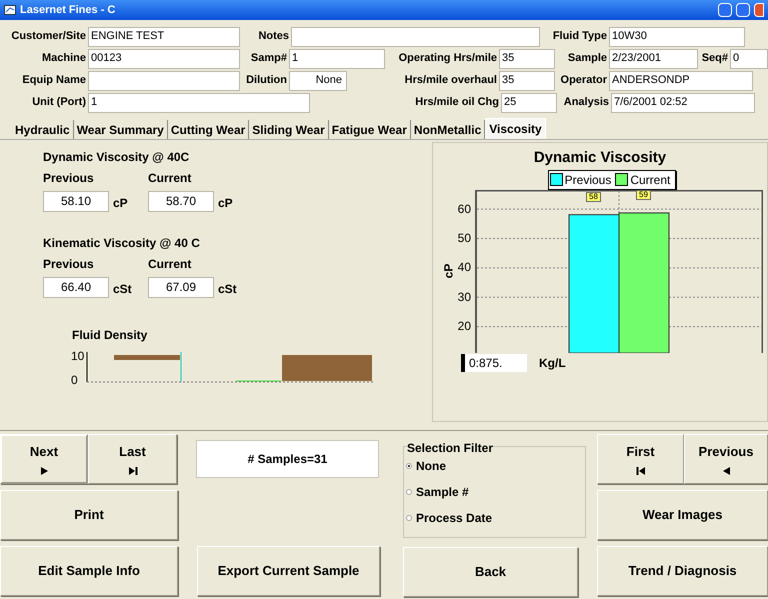  I want to click on value-field: 58.70, so click(181, 201).